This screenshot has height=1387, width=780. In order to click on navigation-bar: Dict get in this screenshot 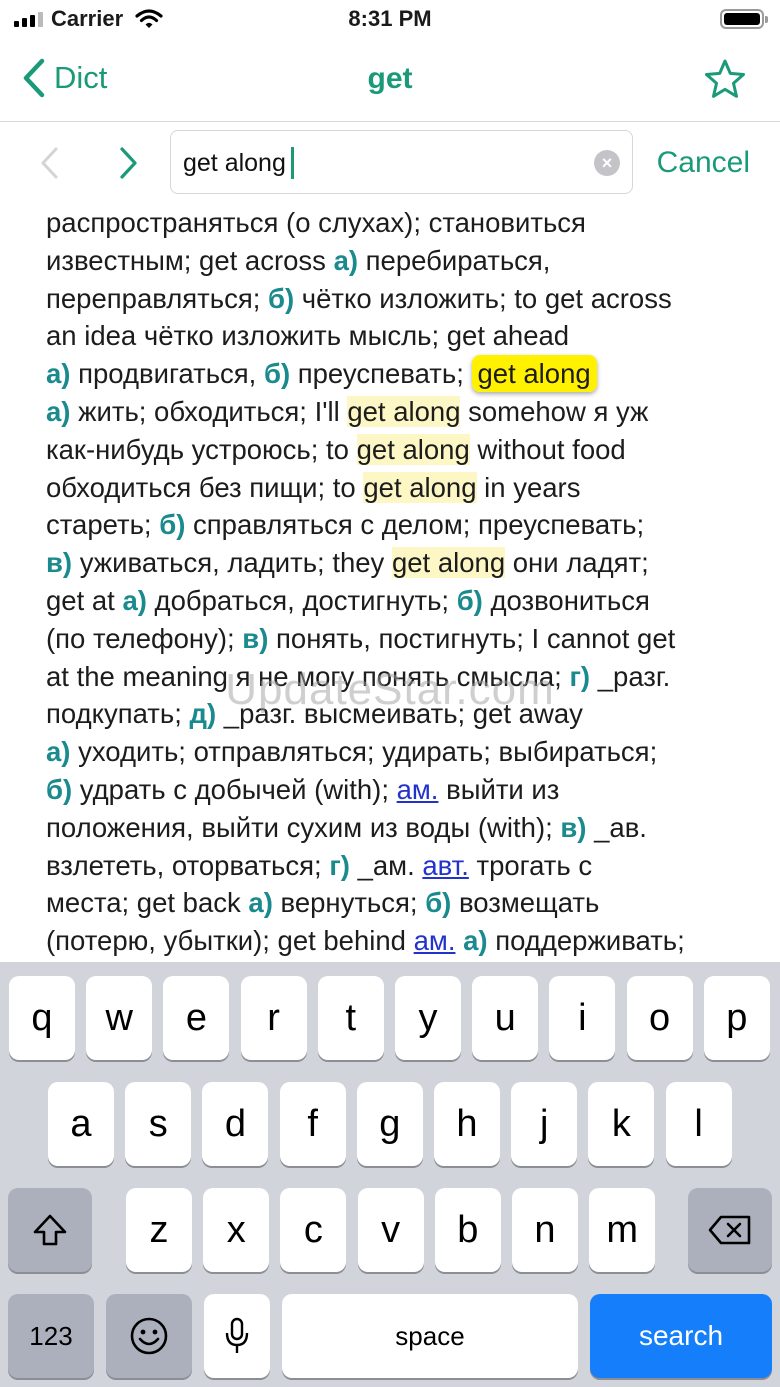, I will do `click(390, 81)`.